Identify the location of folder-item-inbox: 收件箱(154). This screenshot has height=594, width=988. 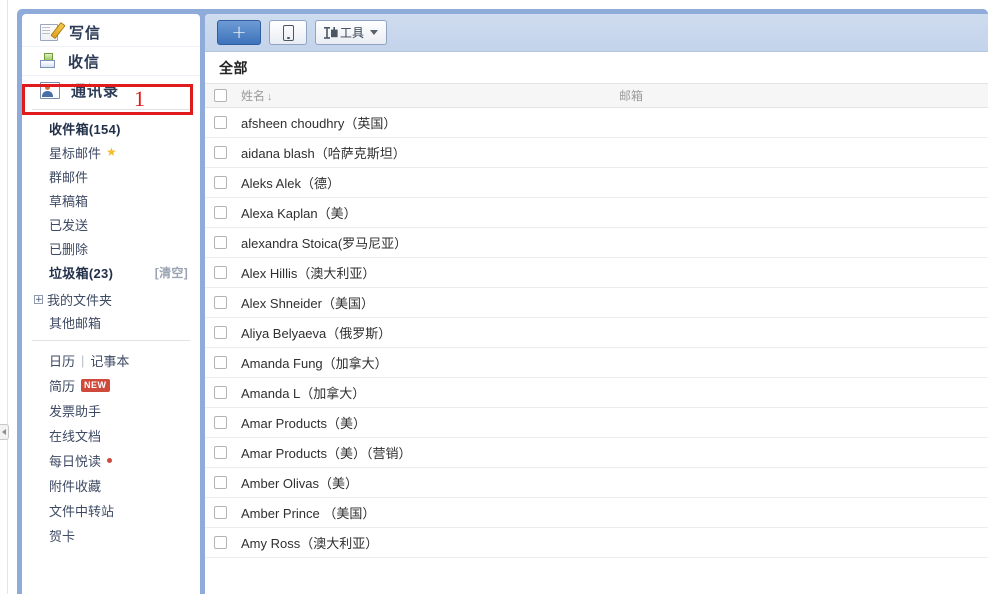
(111, 128).